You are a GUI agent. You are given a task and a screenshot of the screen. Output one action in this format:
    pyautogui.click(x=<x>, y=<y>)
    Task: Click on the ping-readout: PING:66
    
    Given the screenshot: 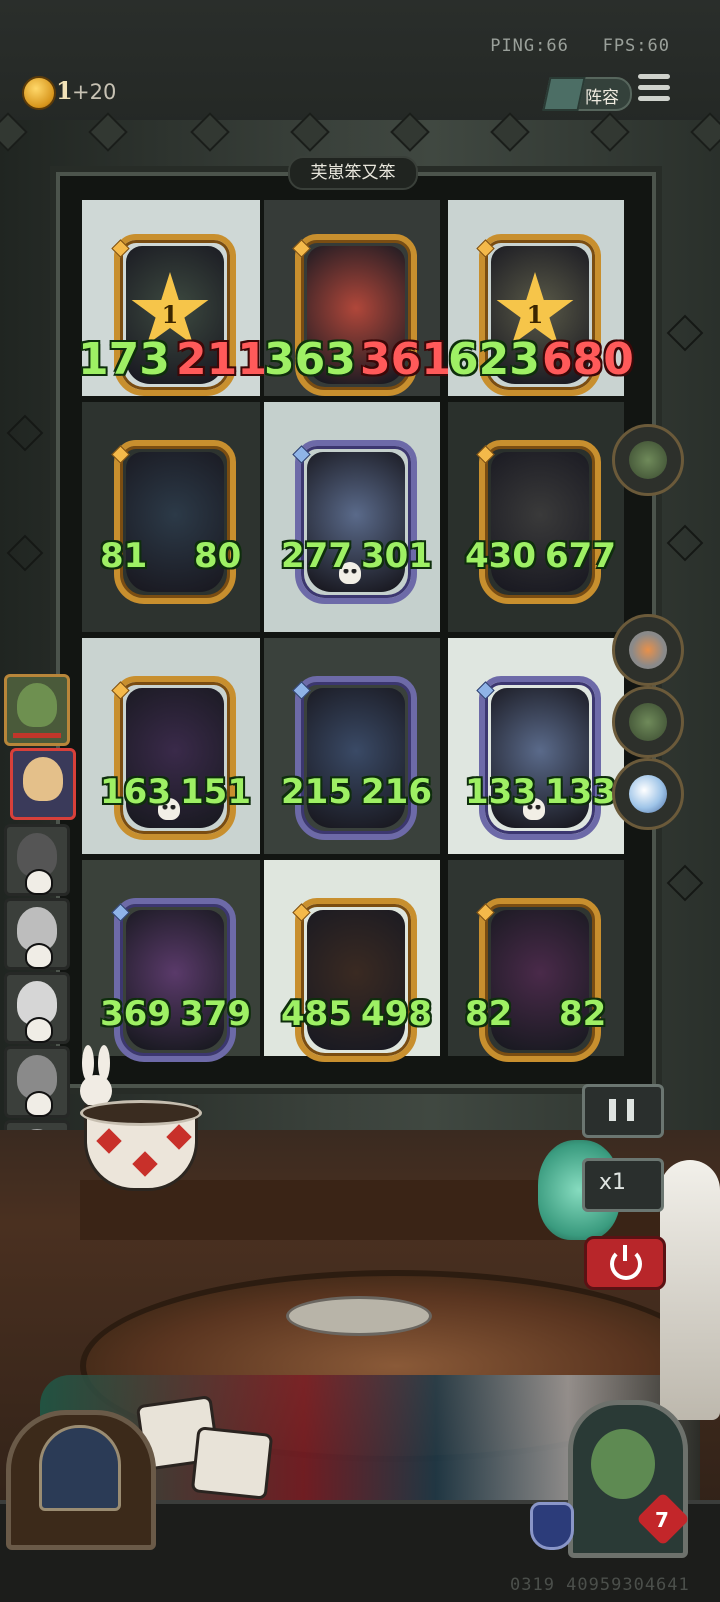 What is the action you would take?
    pyautogui.click(x=529, y=46)
    